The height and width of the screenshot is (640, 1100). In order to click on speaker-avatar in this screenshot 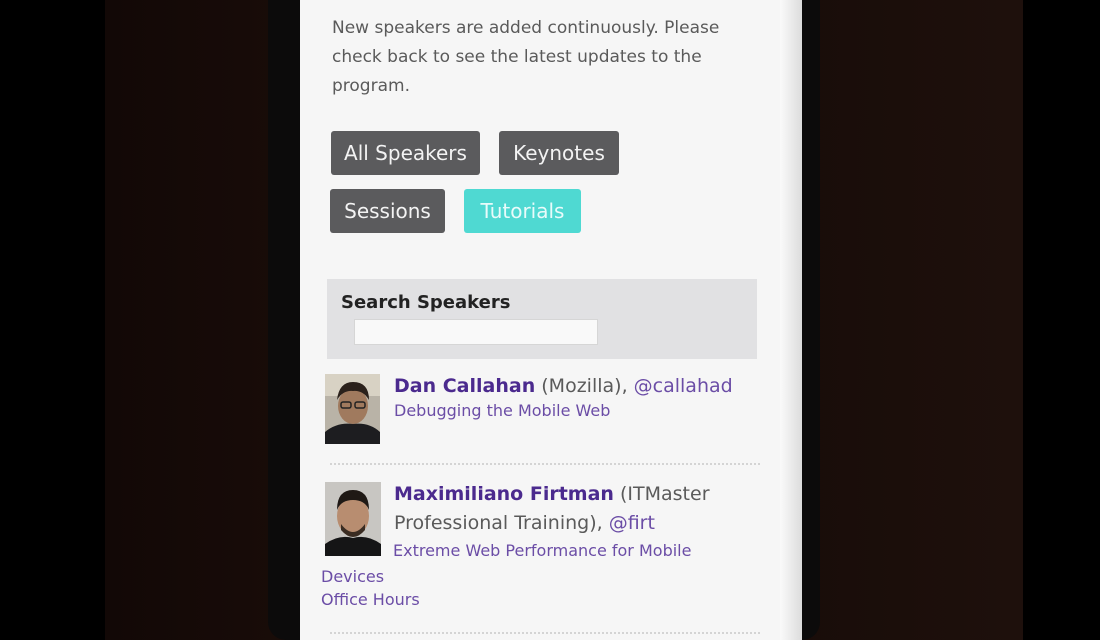, I will do `click(352, 409)`.